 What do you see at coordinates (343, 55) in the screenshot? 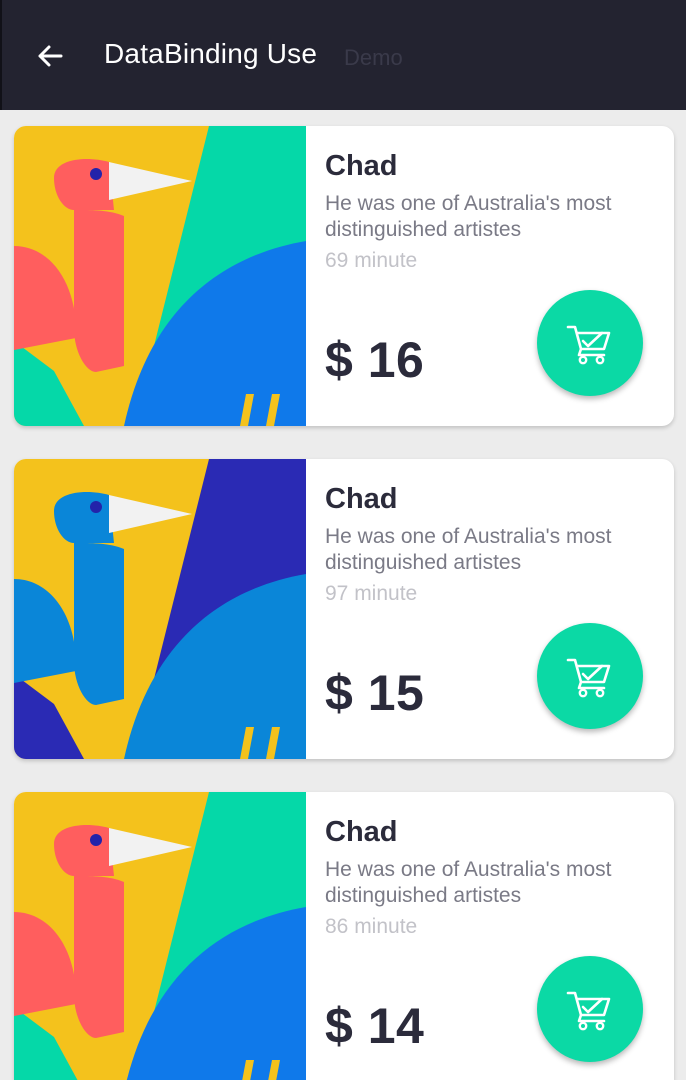
I see `toolbar: DataBinding Use Demo` at bounding box center [343, 55].